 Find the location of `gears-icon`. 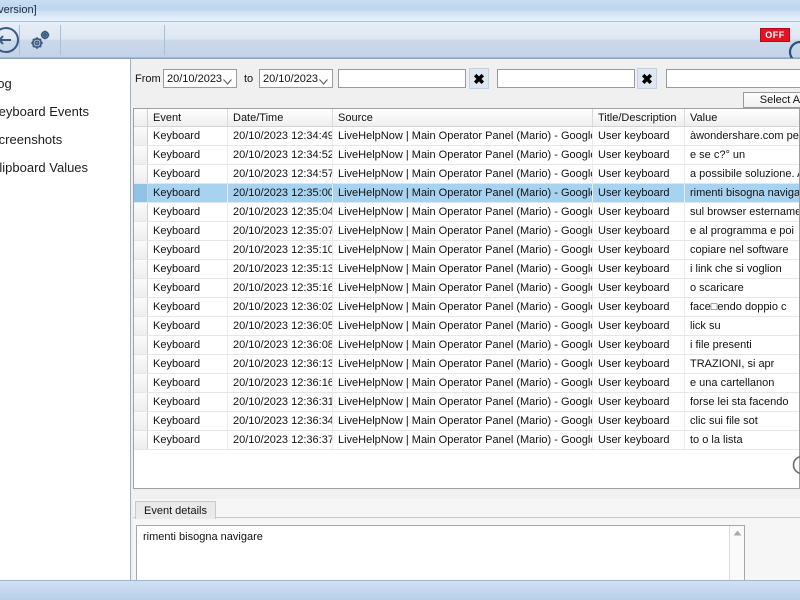

gears-icon is located at coordinates (40, 40).